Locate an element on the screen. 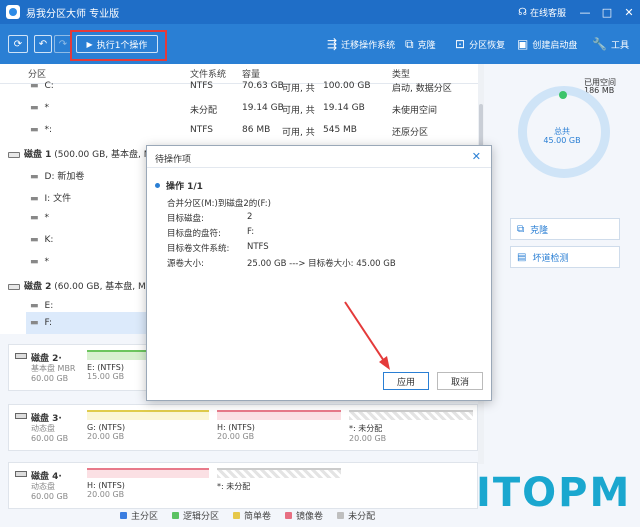 The width and height of the screenshot is (640, 527). legend-label: 逻辑分区 is located at coordinates (201, 516).